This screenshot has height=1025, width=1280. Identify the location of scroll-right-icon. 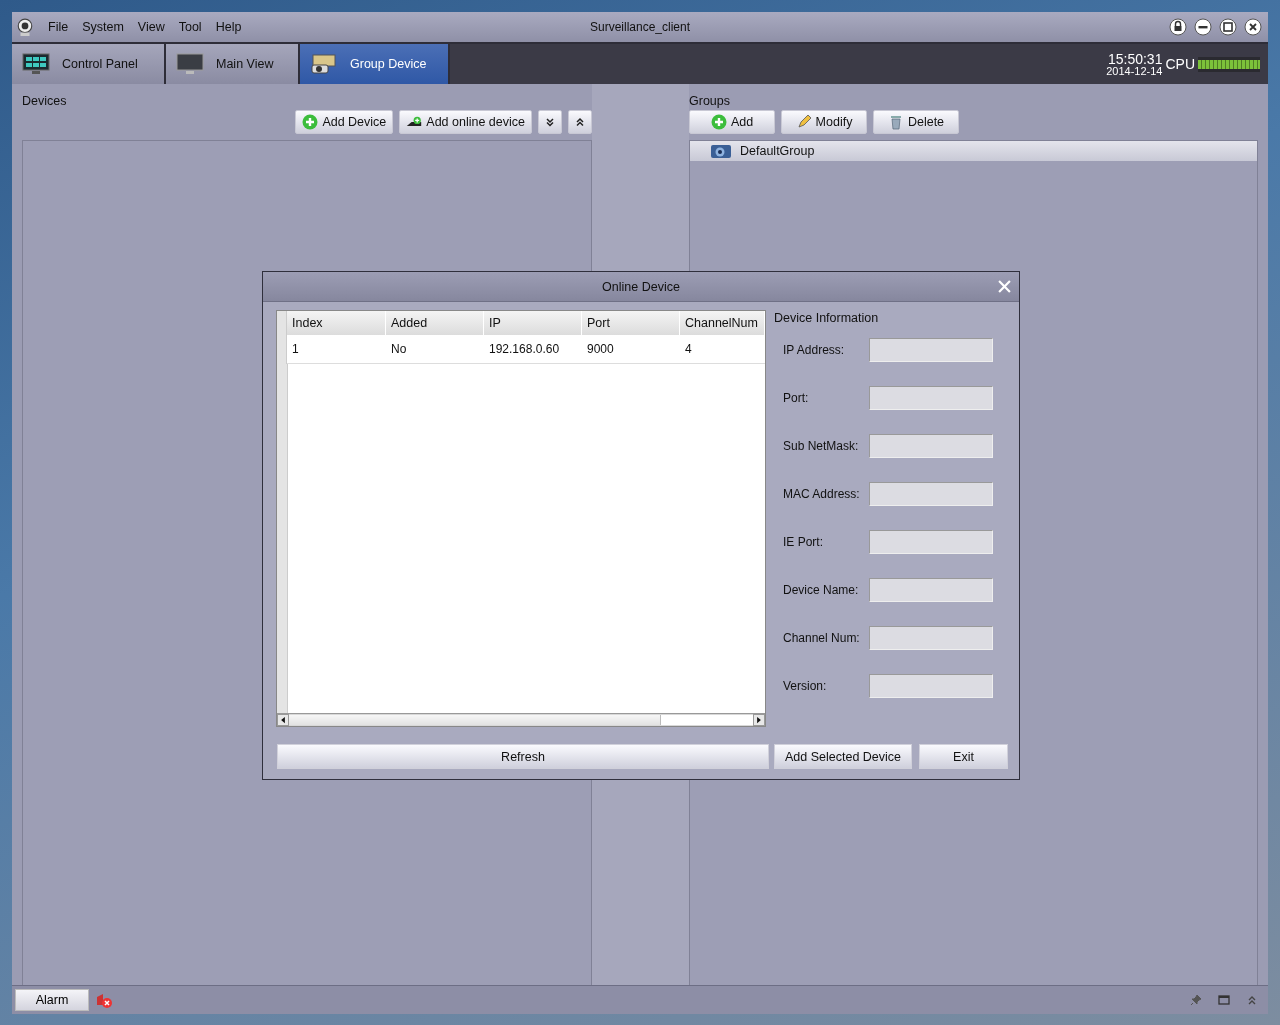
(759, 720).